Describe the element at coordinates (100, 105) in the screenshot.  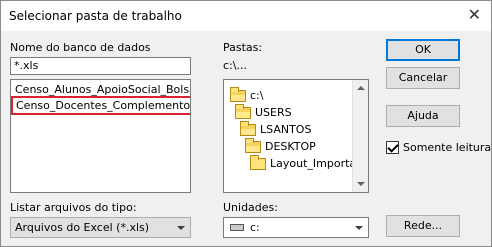
I see `file-item-selected: Censo_Docentes_Complemento.xlsx` at that location.